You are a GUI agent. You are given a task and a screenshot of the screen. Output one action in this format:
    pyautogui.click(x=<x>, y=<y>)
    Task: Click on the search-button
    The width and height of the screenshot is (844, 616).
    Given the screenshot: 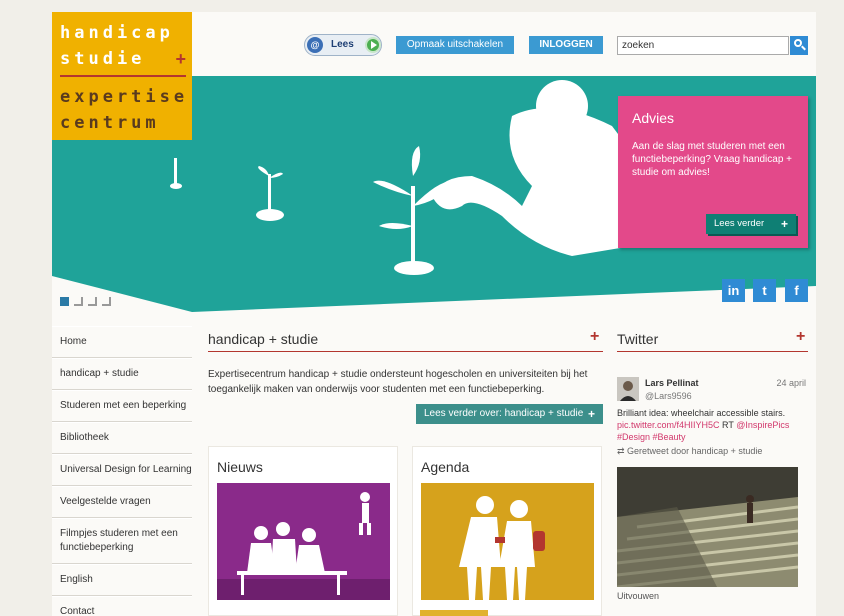 What is the action you would take?
    pyautogui.click(x=799, y=45)
    